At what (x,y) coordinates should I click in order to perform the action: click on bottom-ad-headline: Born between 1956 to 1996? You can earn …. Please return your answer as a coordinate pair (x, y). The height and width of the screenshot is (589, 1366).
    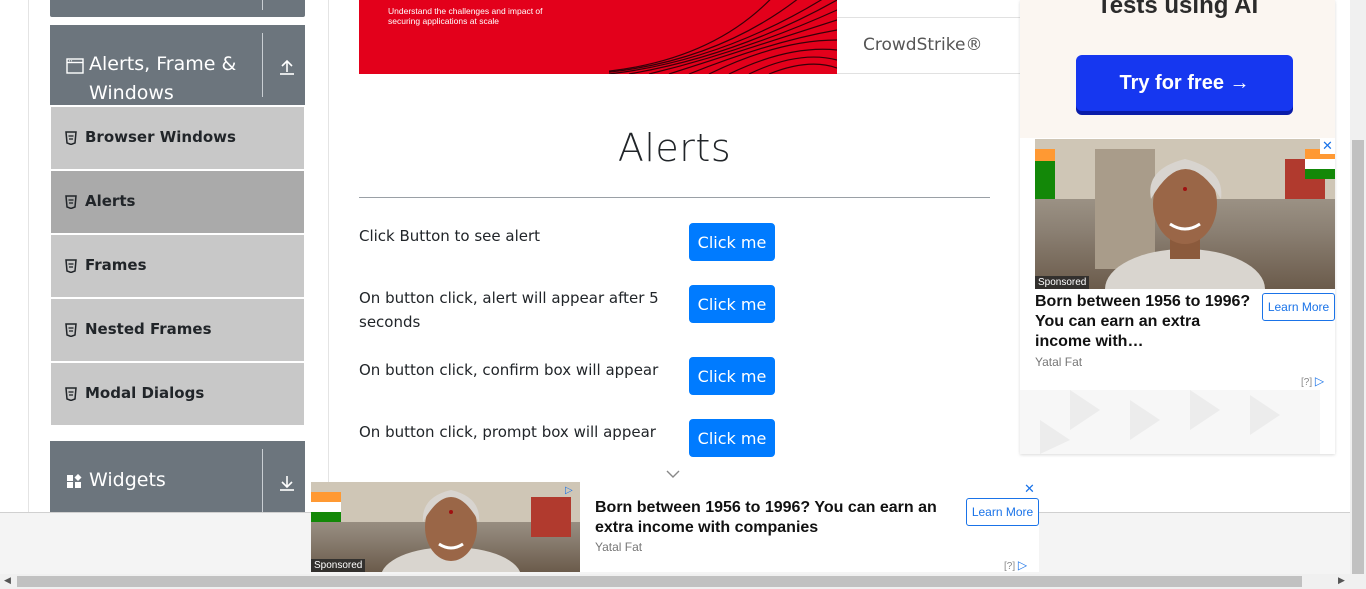
    Looking at the image, I should click on (775, 518).